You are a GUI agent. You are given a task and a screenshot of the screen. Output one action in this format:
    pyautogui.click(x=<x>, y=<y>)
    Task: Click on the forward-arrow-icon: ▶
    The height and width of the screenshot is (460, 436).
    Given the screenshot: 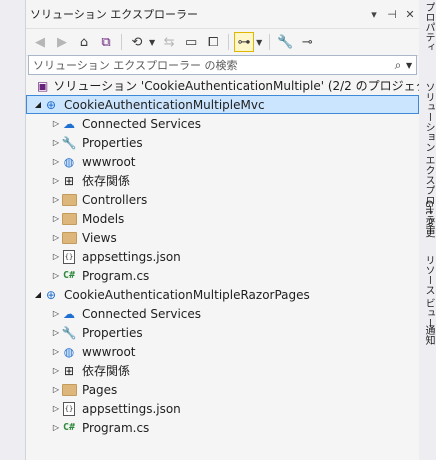 What is the action you would take?
    pyautogui.click(x=62, y=42)
    